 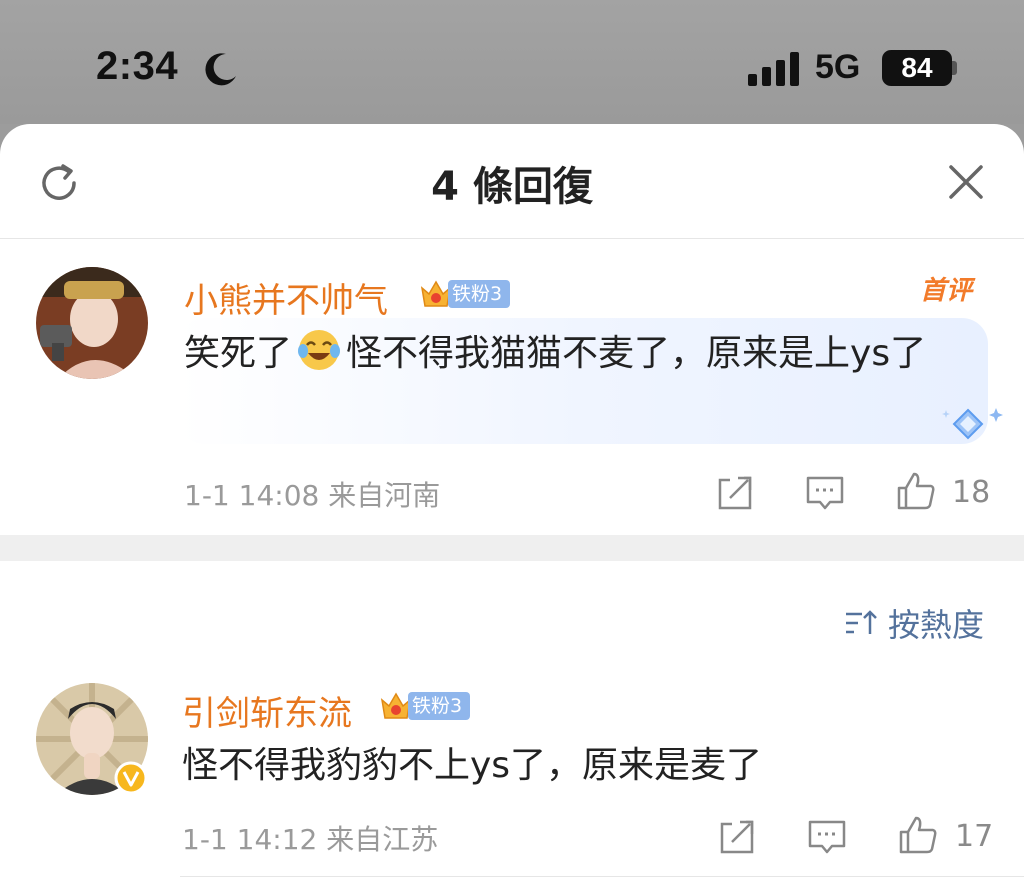 I want to click on sort-label: 按熱度, so click(x=936, y=625).